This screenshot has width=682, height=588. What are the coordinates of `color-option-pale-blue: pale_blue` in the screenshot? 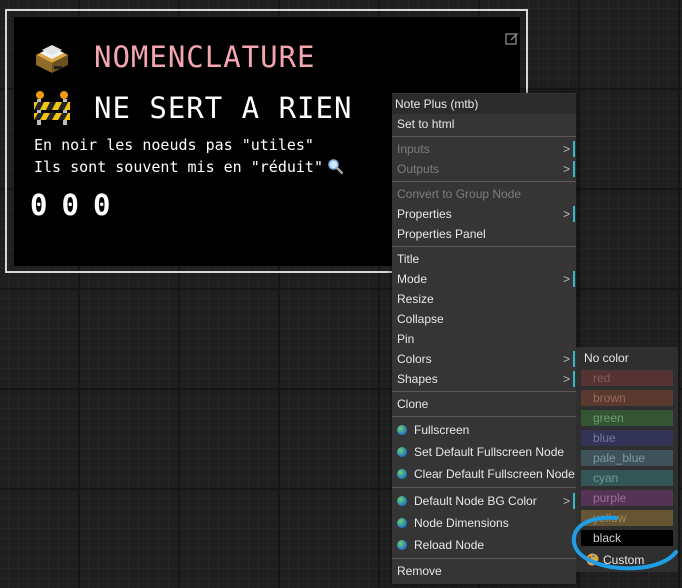 It's located at (627, 458).